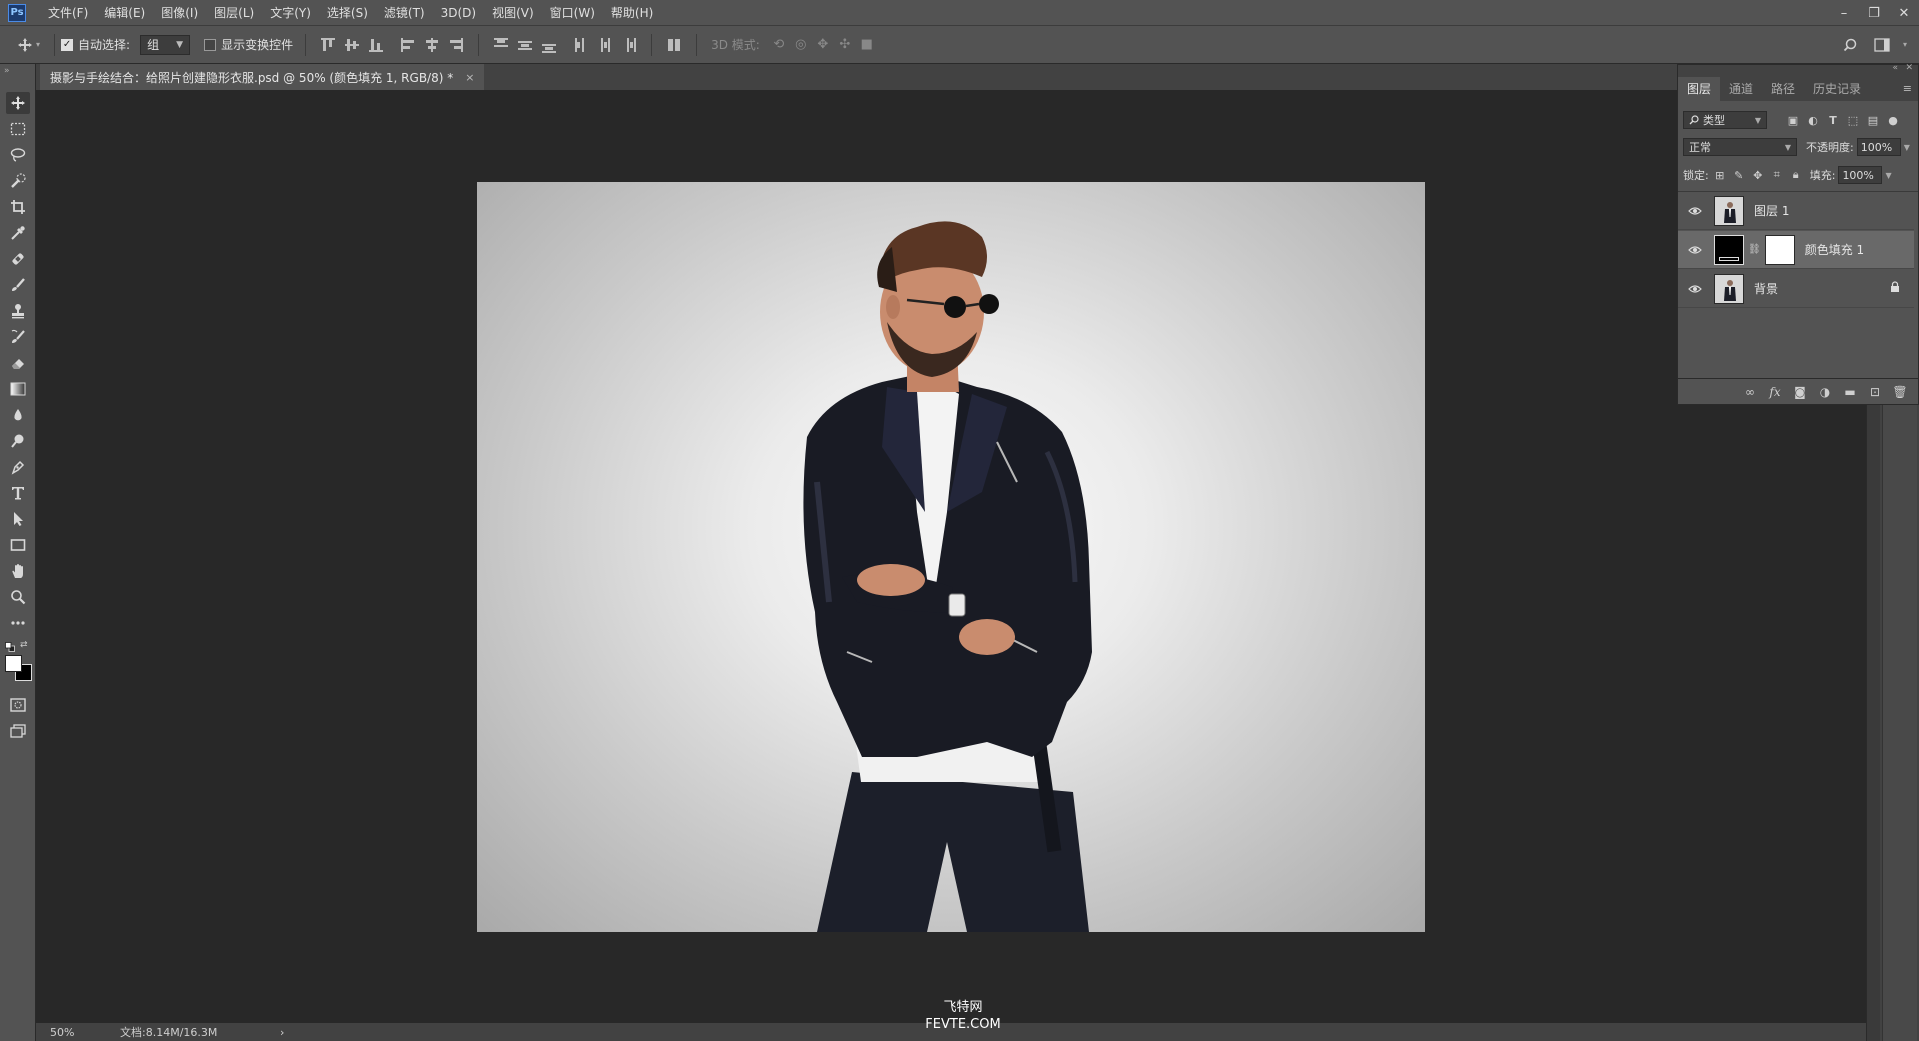 This screenshot has width=1919, height=1041. Describe the element at coordinates (124, 13) in the screenshot. I see `menu-edit: 编辑(E)` at that location.